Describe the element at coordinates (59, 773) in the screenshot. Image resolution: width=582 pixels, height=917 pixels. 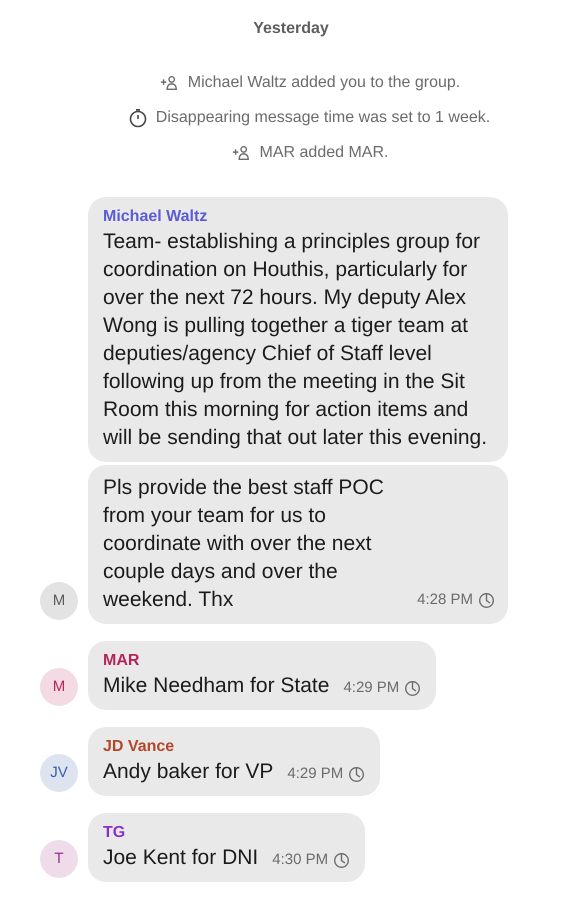
I see `avatar: JV` at that location.